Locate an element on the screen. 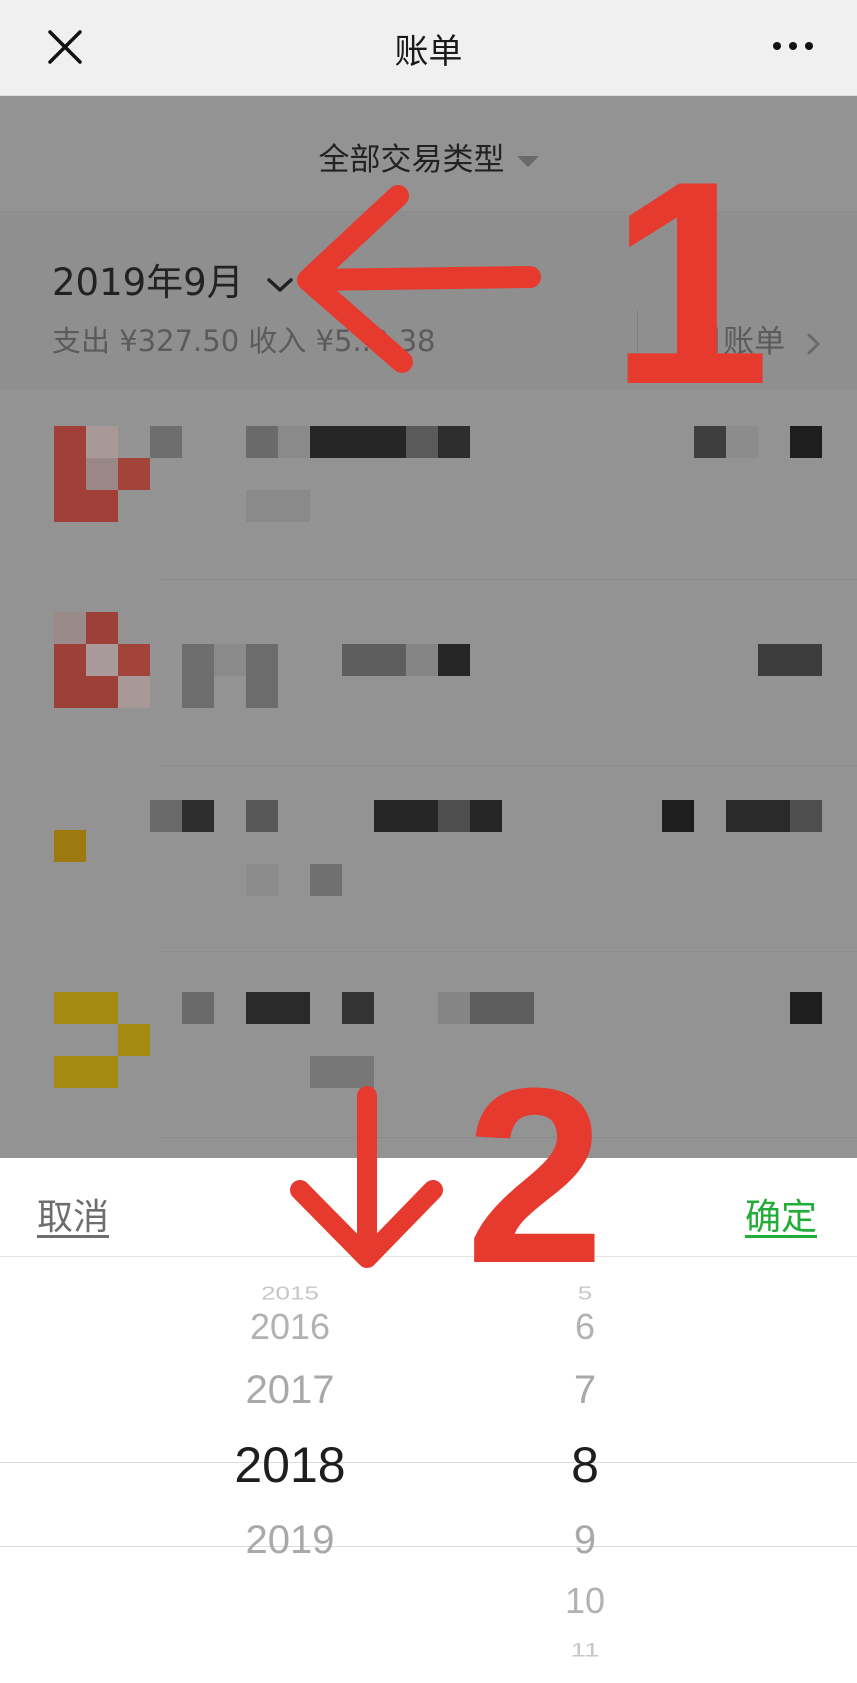  month-wheel: 5 6 7 8 9 10 11 is located at coordinates (585, 1469).